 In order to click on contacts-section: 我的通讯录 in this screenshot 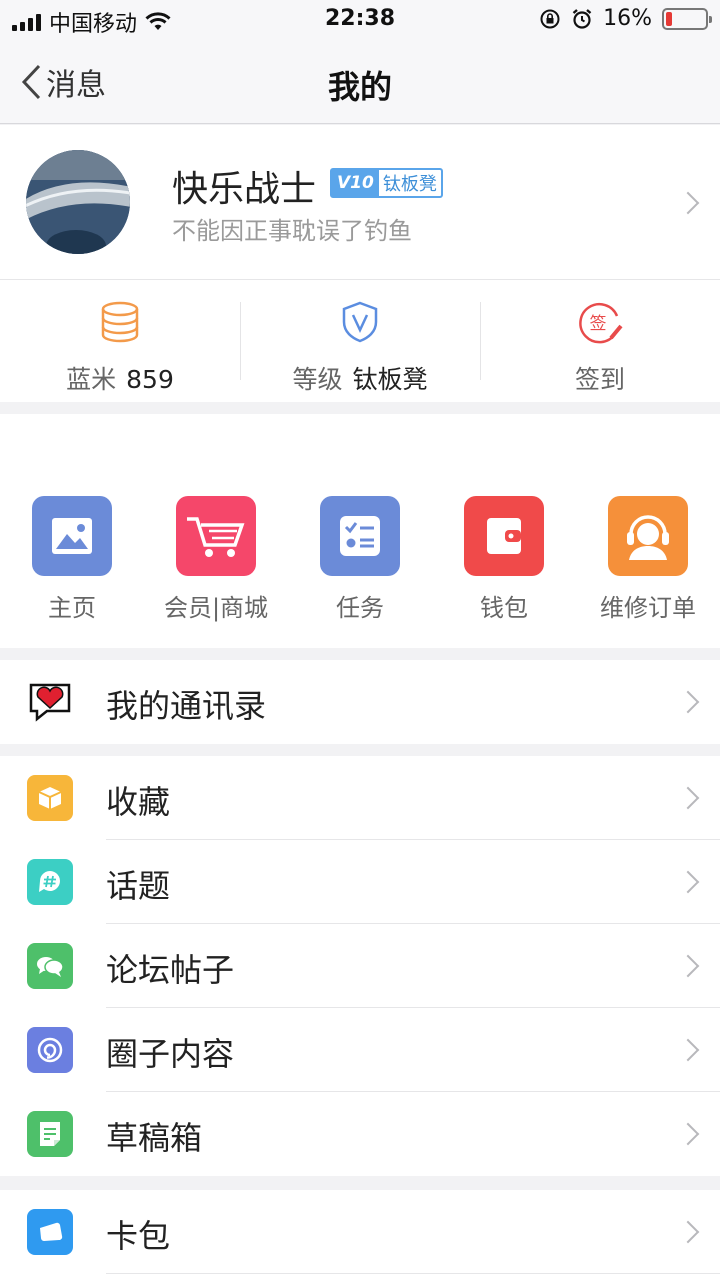, I will do `click(360, 702)`.